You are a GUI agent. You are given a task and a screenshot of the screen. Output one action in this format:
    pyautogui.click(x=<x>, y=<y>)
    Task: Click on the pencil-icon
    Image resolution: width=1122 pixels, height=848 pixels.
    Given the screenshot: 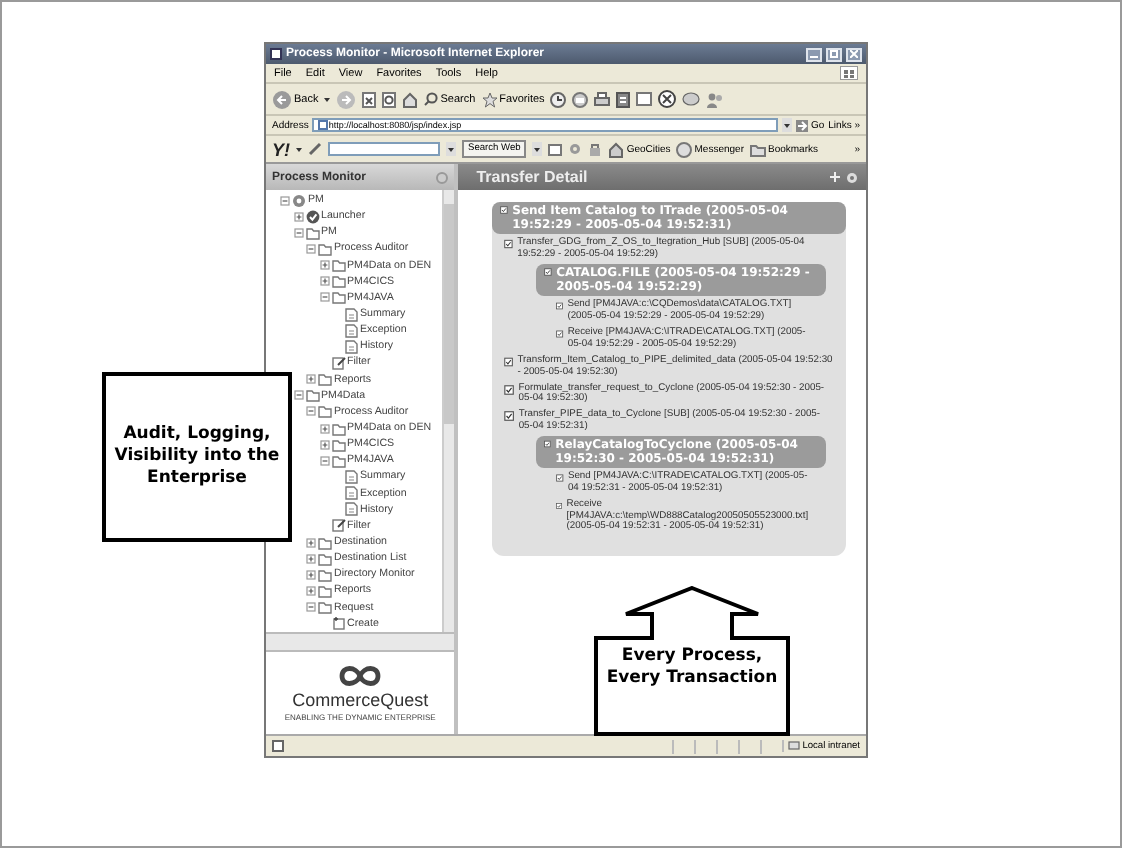 What is the action you would take?
    pyautogui.click(x=315, y=149)
    